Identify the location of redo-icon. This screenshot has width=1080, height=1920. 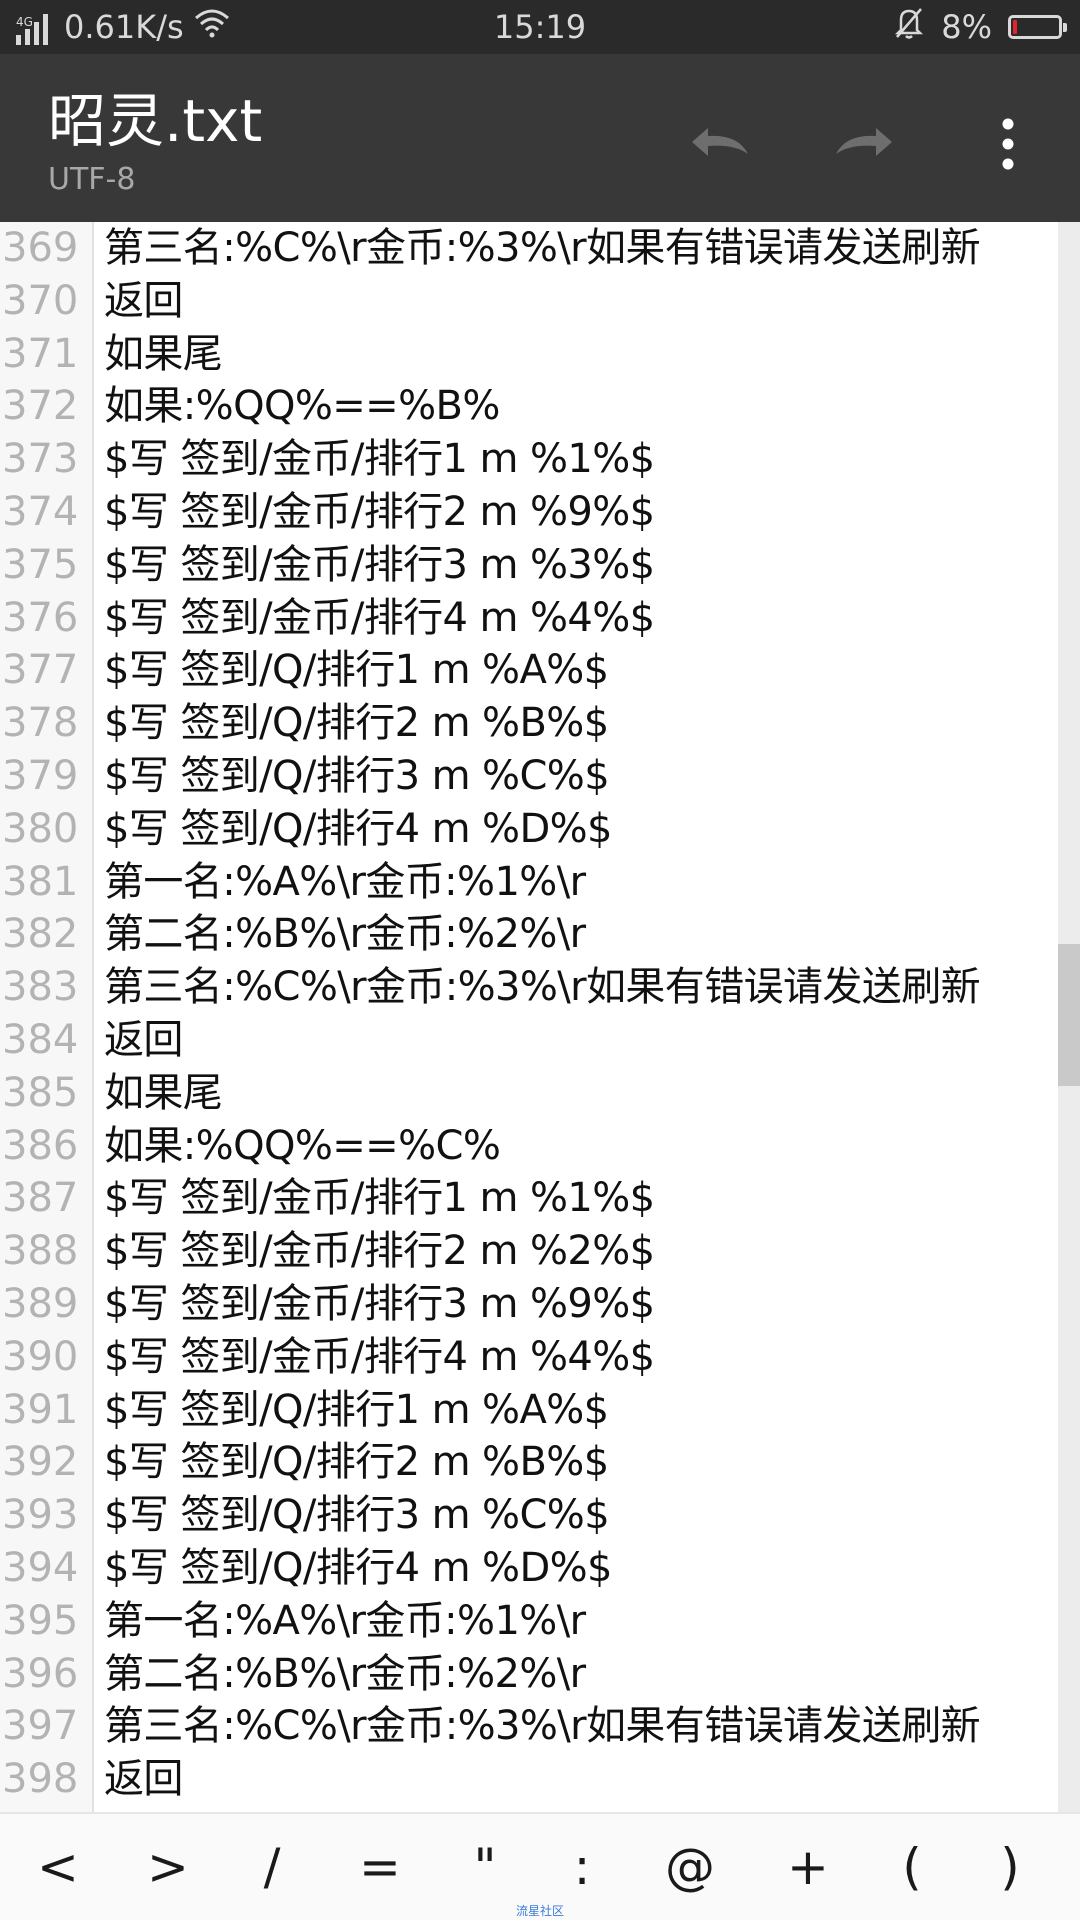
(864, 146).